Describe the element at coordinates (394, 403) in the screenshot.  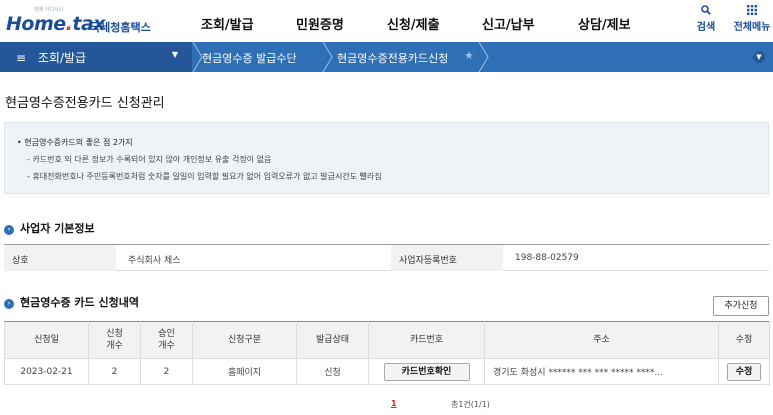
I see `page-number-current: 1` at that location.